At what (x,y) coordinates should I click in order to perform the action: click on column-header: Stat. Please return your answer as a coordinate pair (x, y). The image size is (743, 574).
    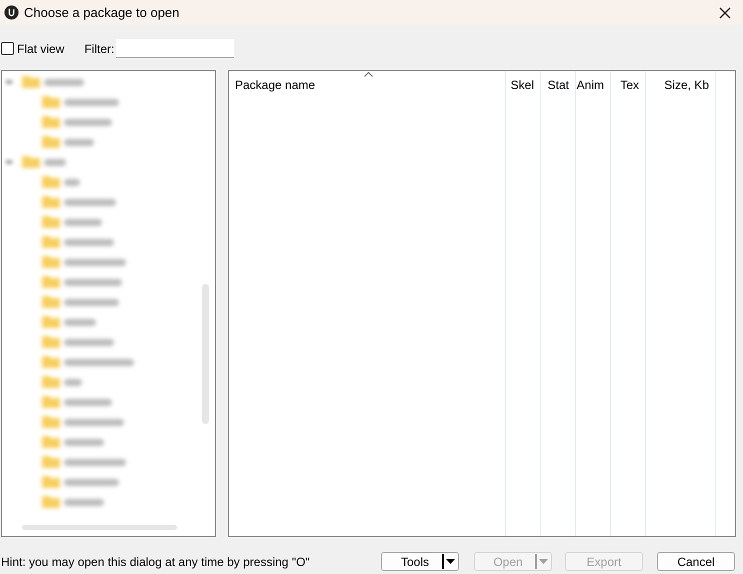
    Looking at the image, I should click on (558, 84).